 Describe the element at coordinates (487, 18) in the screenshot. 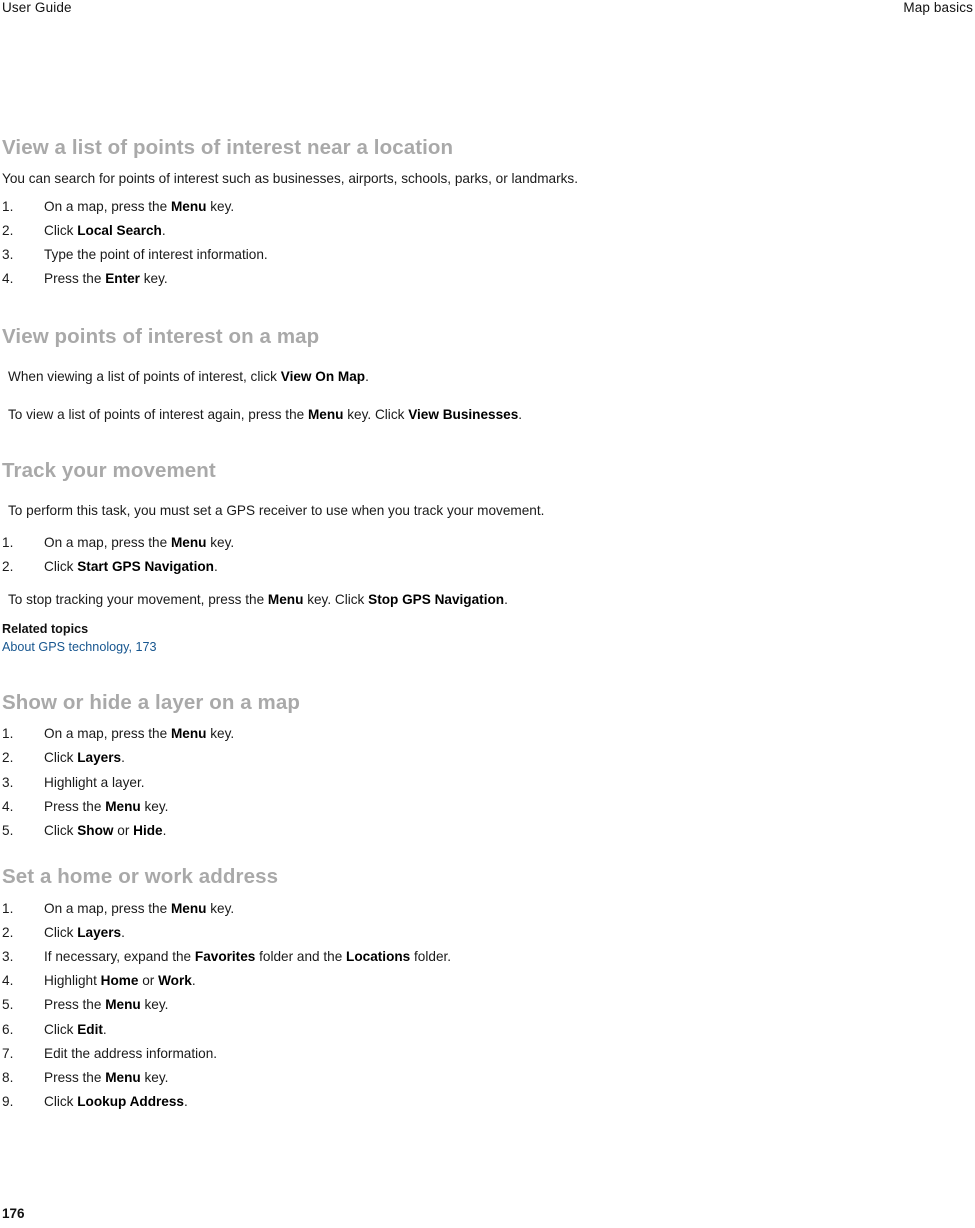

I see `header-divider` at that location.